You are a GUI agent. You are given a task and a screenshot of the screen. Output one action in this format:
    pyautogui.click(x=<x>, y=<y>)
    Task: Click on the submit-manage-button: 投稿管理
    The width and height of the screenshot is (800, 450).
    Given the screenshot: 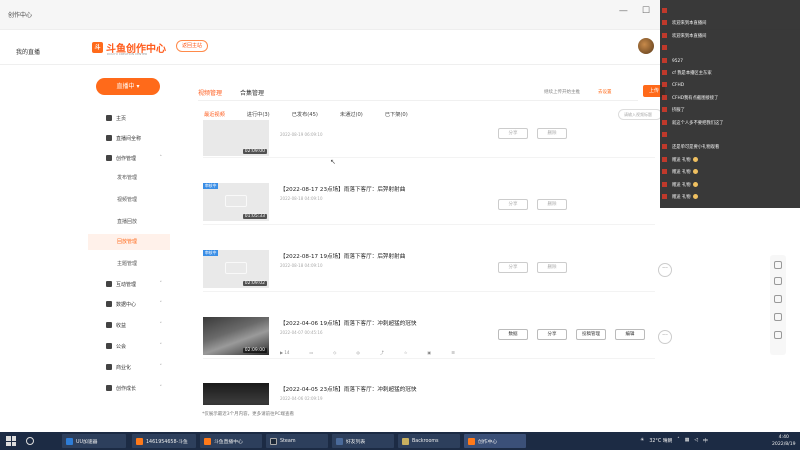 What is the action you would take?
    pyautogui.click(x=591, y=334)
    